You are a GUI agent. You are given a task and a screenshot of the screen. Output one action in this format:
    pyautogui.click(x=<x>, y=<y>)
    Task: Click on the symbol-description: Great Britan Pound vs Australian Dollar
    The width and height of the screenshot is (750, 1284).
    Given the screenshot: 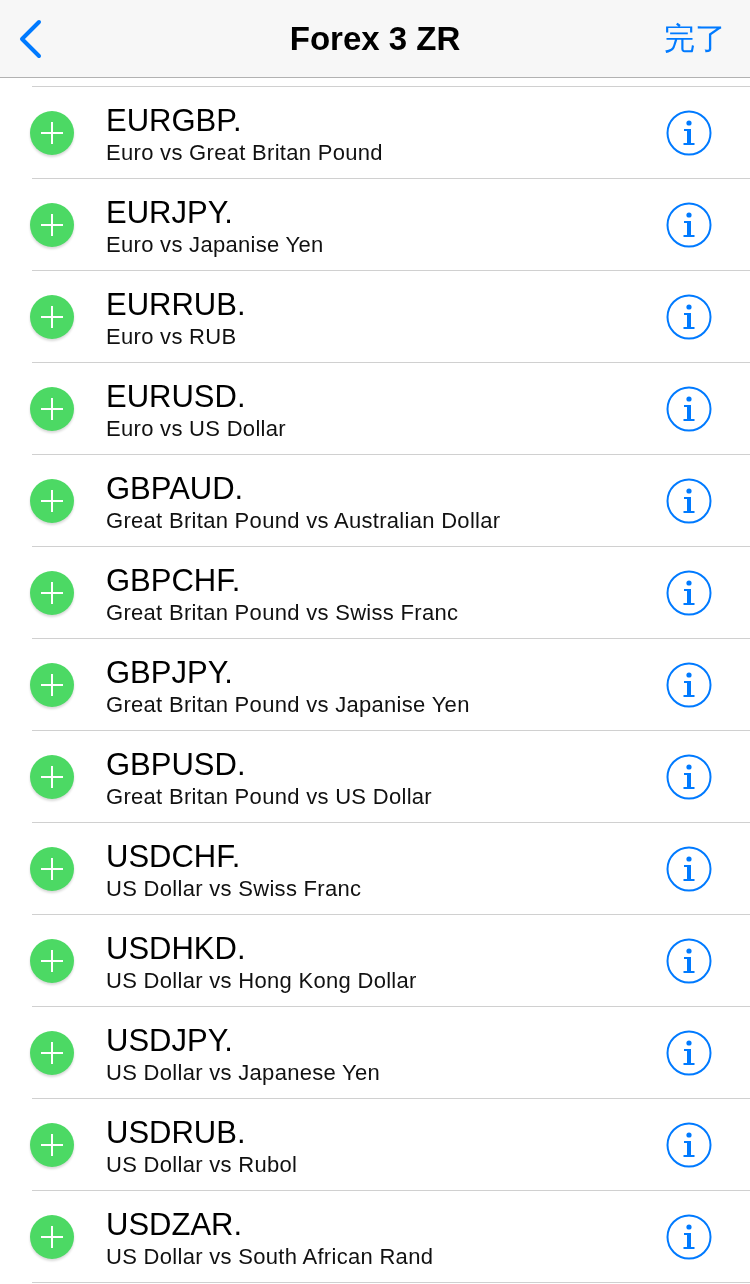 What is the action you would take?
    pyautogui.click(x=303, y=520)
    